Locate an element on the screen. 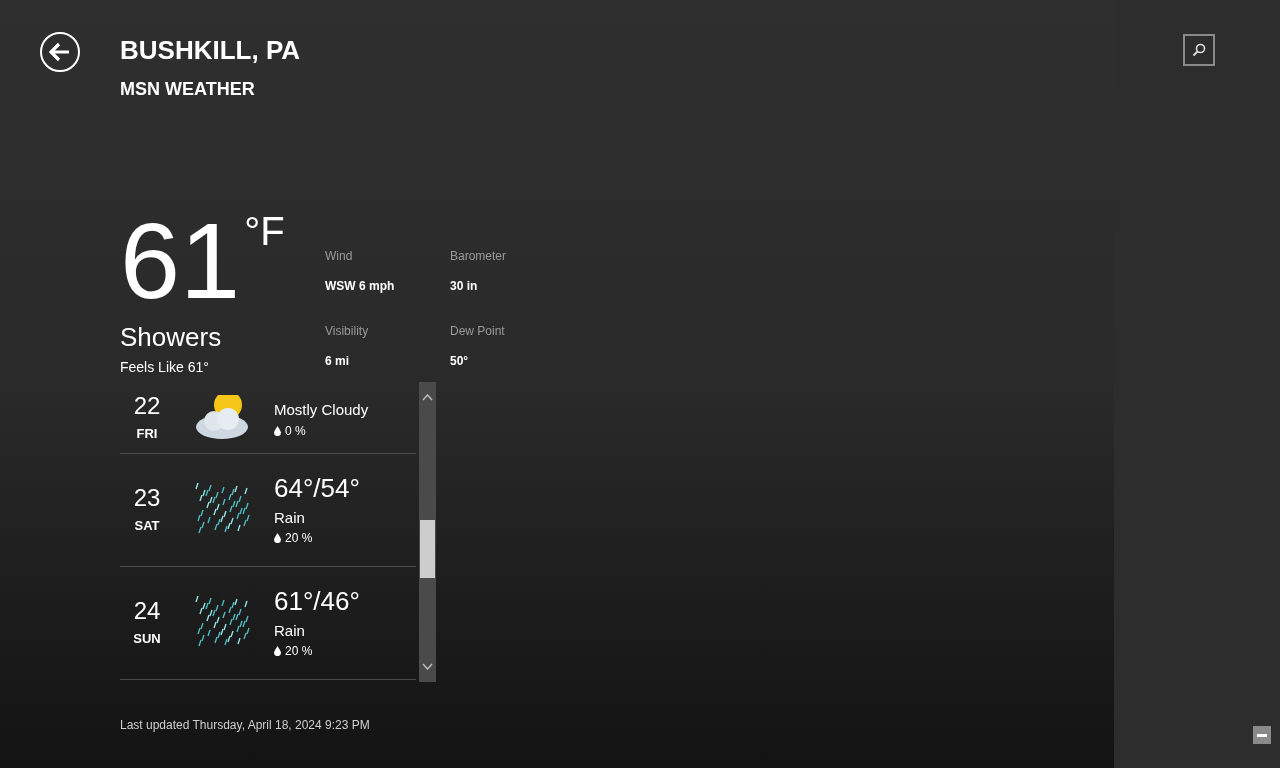 The image size is (1280, 768). temperature-range: 64°/54° is located at coordinates (317, 487).